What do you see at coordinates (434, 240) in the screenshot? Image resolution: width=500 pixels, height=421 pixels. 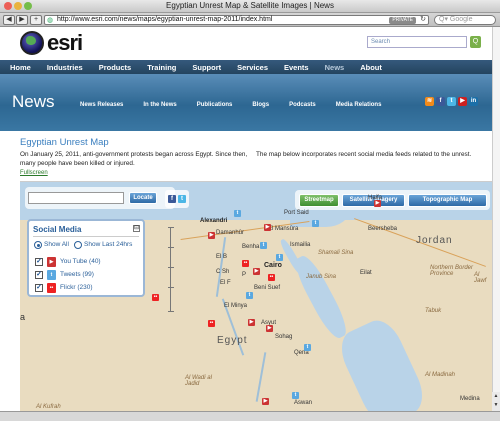 I see `label-jordan: Jordan` at bounding box center [434, 240].